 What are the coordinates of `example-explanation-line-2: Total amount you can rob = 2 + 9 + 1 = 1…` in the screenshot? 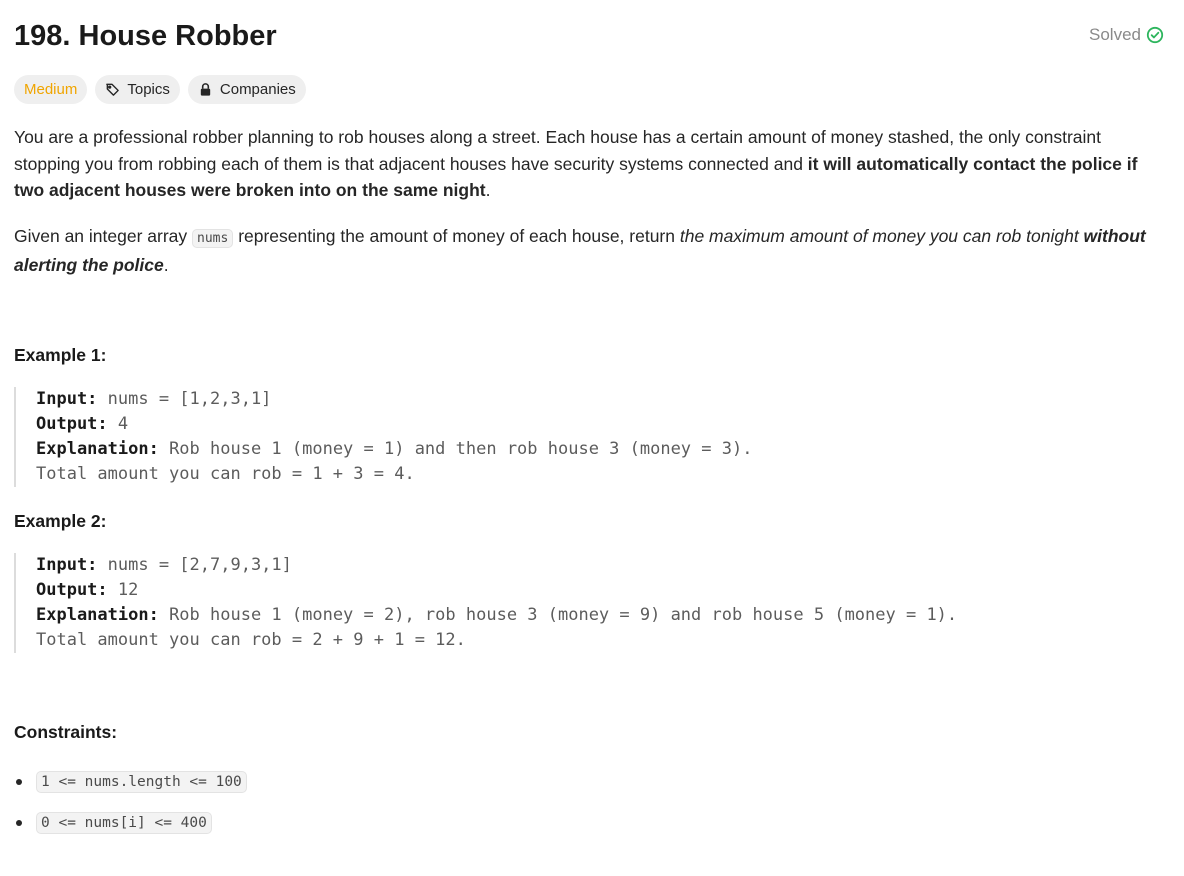 It's located at (251, 640).